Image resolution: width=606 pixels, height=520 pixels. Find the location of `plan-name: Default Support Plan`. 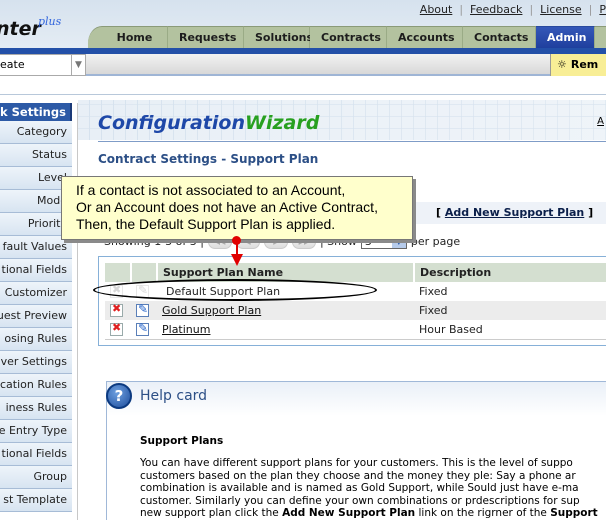

plan-name: Default Support Plan is located at coordinates (223, 291).